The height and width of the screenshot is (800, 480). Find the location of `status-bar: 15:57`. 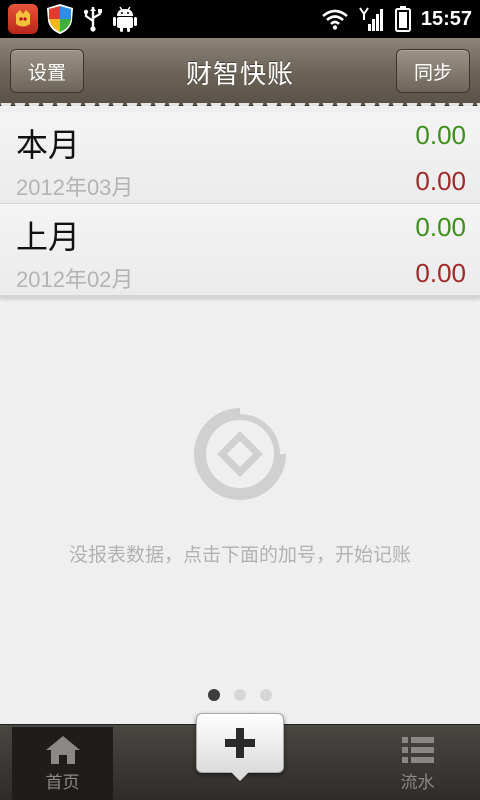

status-bar: 15:57 is located at coordinates (240, 19).